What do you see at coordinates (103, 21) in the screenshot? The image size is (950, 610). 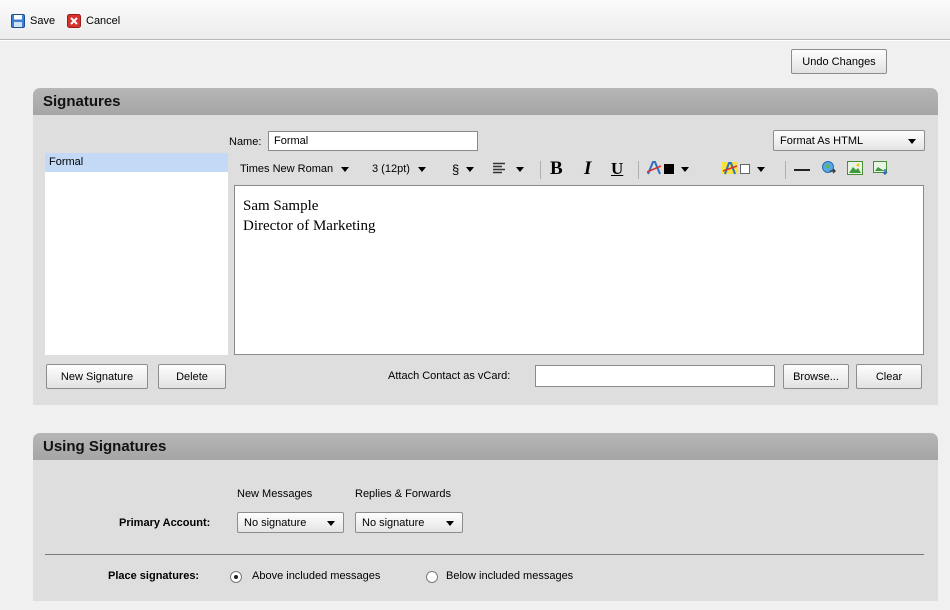 I see `cancel-label: Cancel` at bounding box center [103, 21].